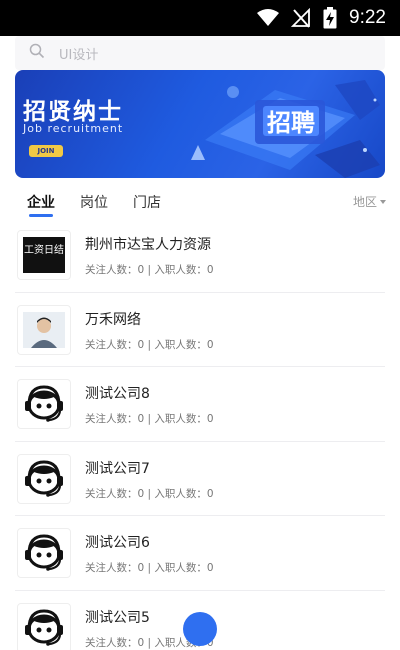 This screenshot has height=650, width=400. What do you see at coordinates (73, 111) in the screenshot?
I see `banner-title: 招贤纳士` at bounding box center [73, 111].